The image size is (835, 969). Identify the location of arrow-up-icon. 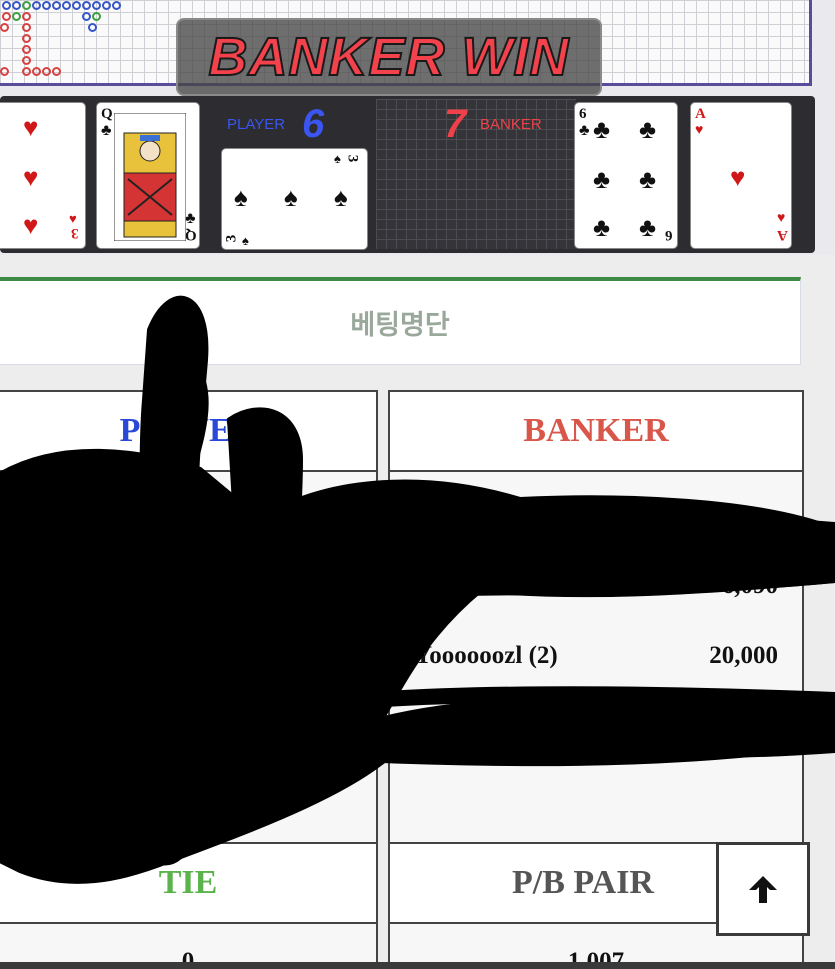
(763, 889).